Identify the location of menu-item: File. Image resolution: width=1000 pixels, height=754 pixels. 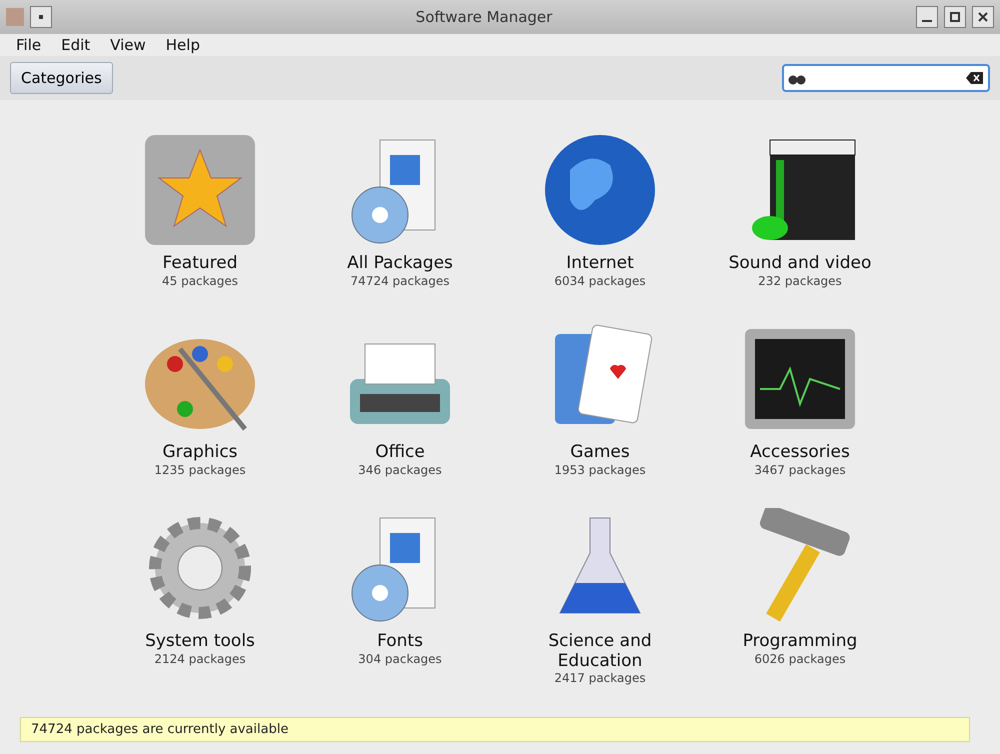
(29, 45).